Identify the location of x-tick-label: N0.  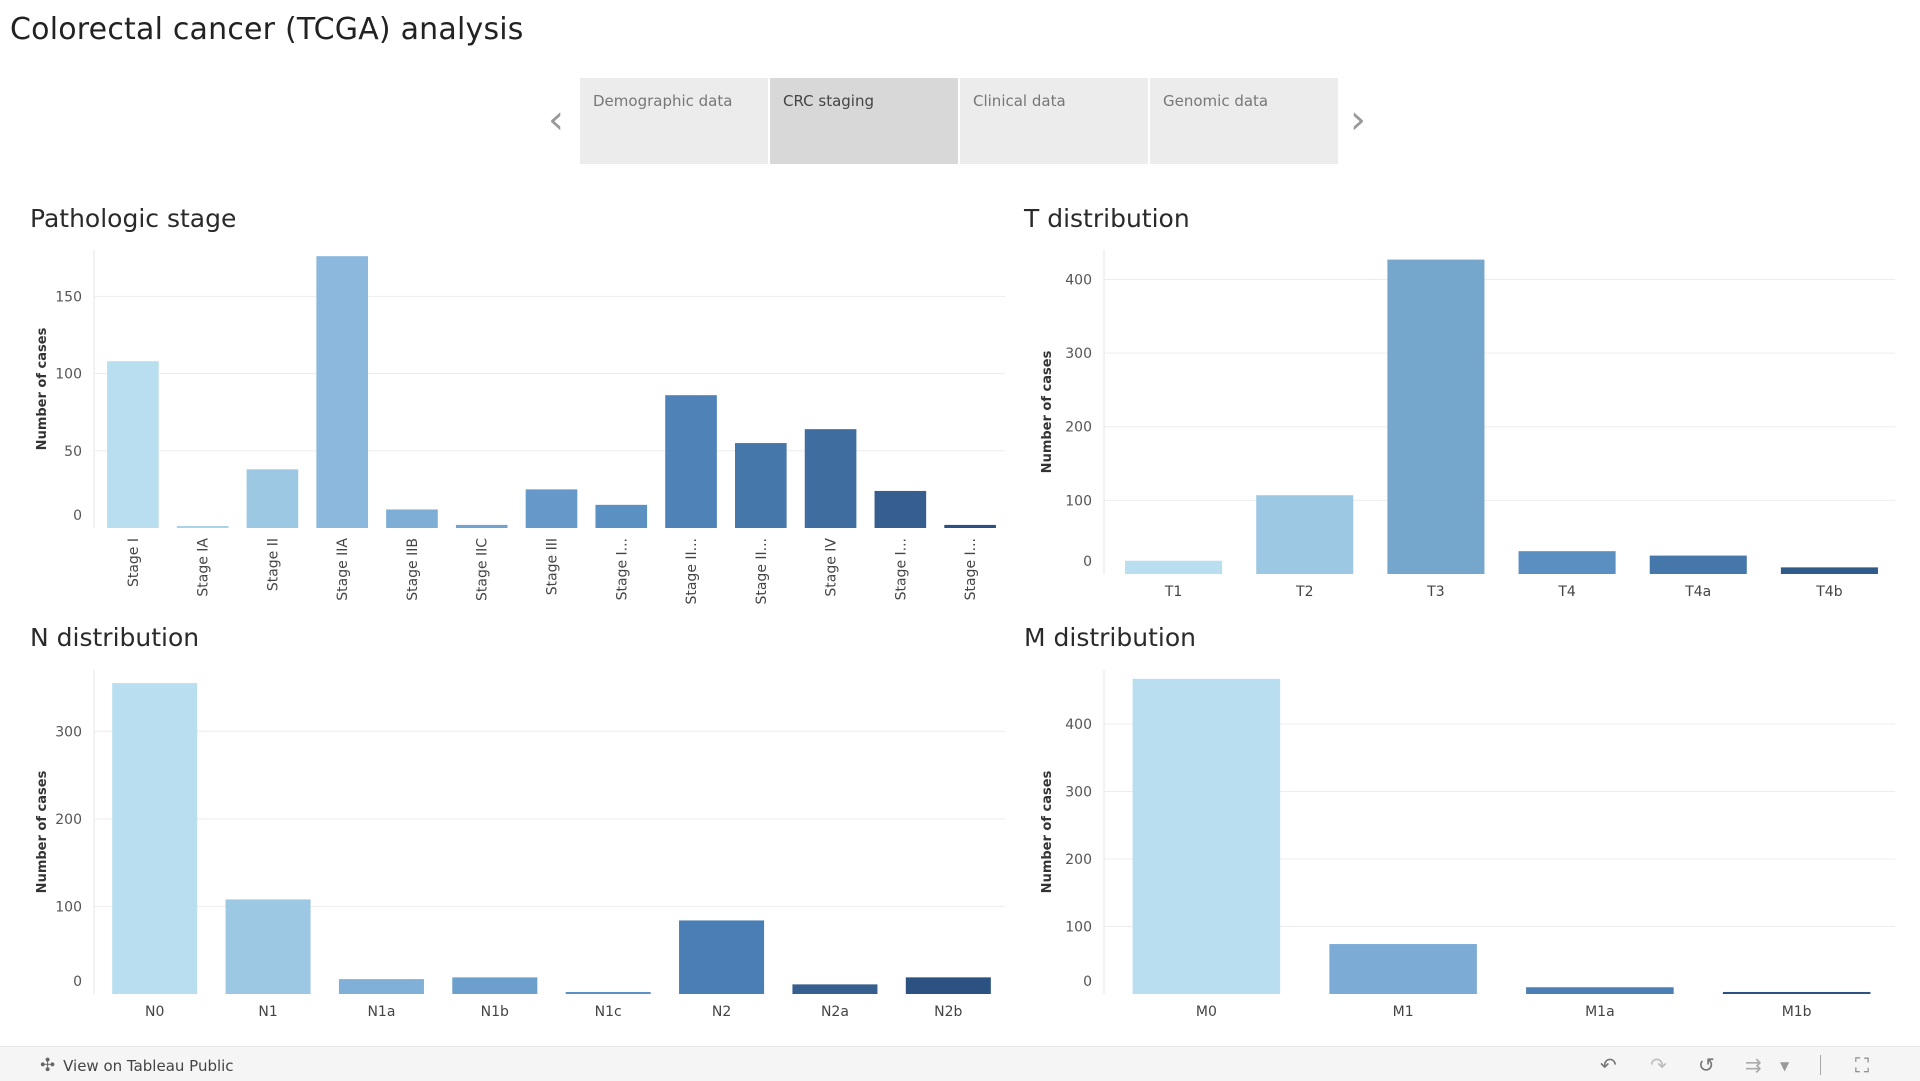
(154, 1012).